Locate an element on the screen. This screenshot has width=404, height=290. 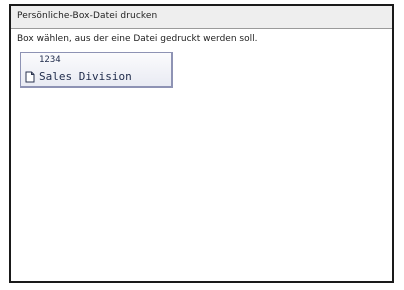
title-bar: Persönliche-Box-Datei drucken is located at coordinates (201, 17).